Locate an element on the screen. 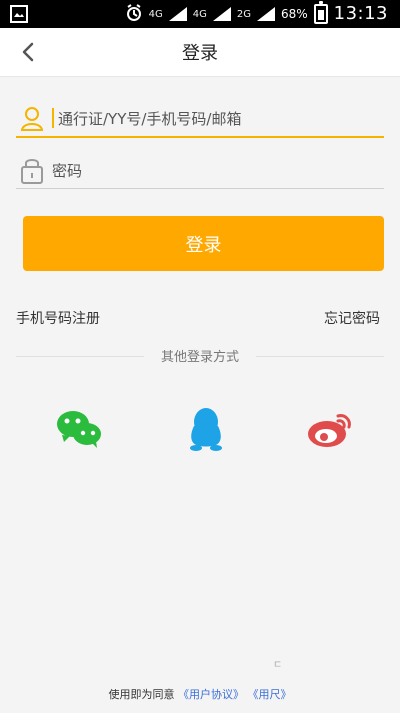 The width and height of the screenshot is (400, 713). other-login-label: 其他登录方式 is located at coordinates (199, 357).